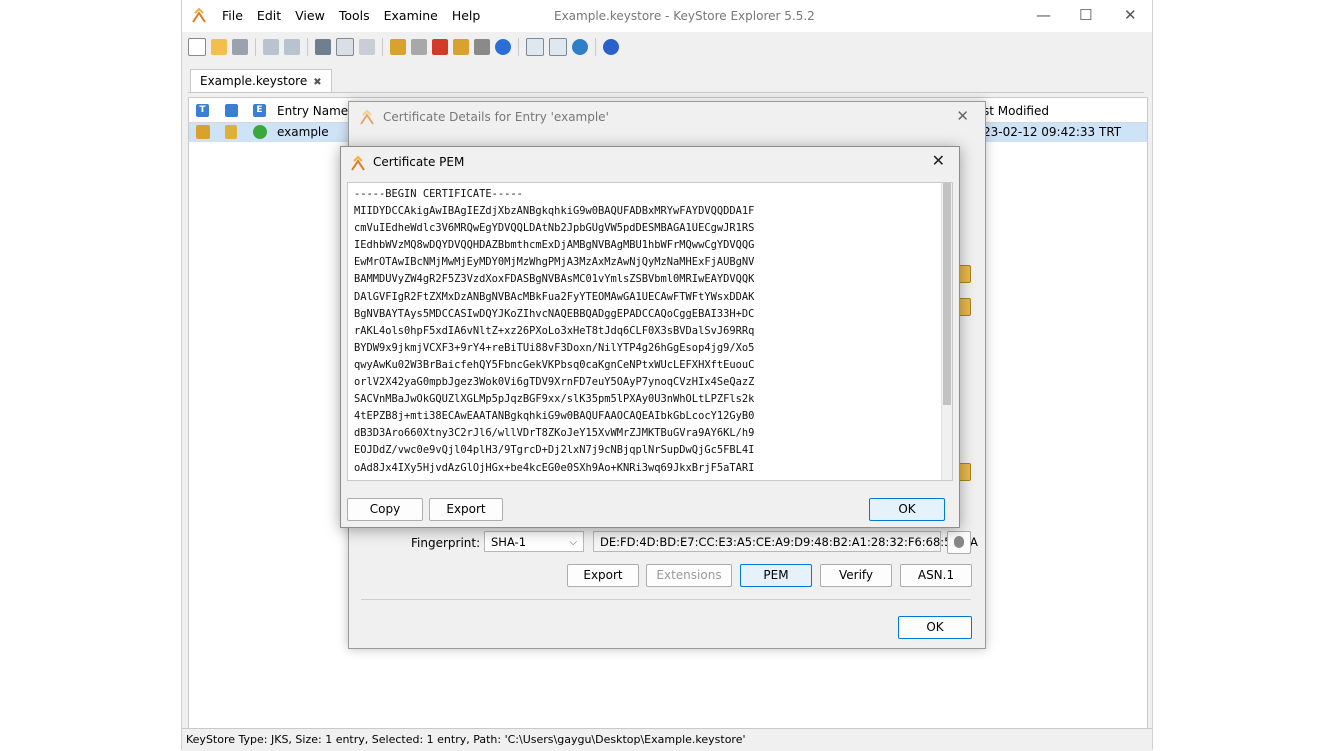  I want to click on asn1-button: ASN.1, so click(936, 575).